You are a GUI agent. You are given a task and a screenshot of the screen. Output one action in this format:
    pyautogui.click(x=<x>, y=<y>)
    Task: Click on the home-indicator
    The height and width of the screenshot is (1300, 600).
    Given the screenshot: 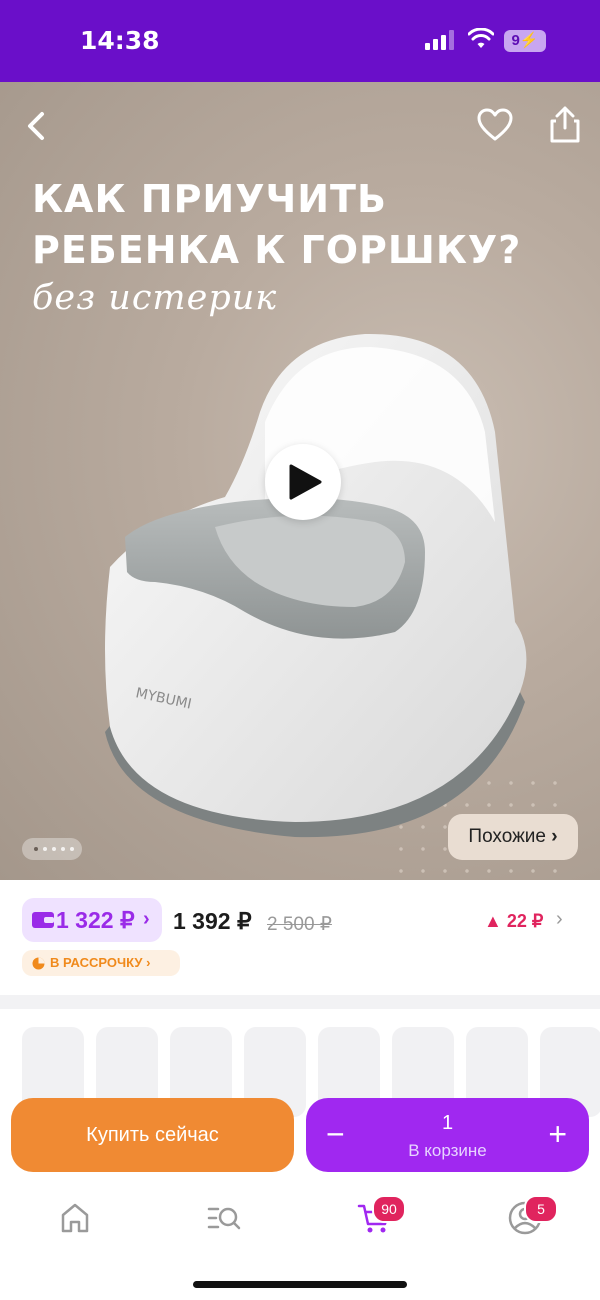 What is the action you would take?
    pyautogui.click(x=300, y=1284)
    